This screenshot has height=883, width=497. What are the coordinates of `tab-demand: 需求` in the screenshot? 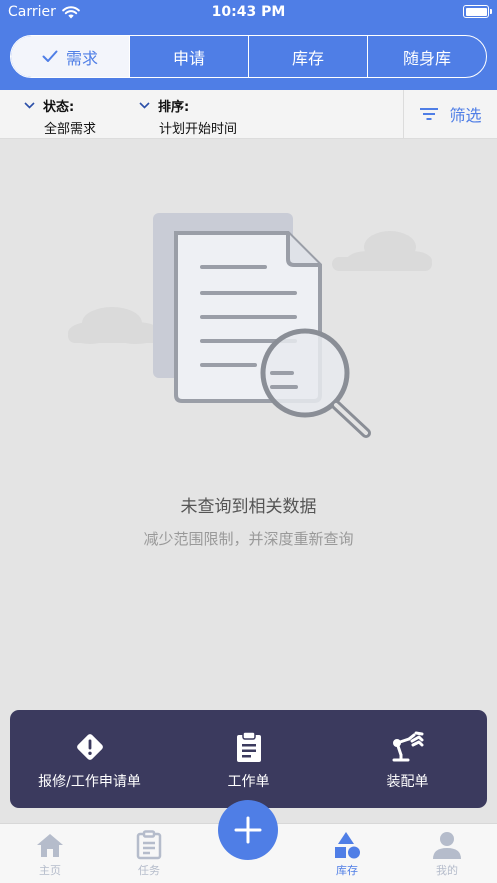 It's located at (70, 56).